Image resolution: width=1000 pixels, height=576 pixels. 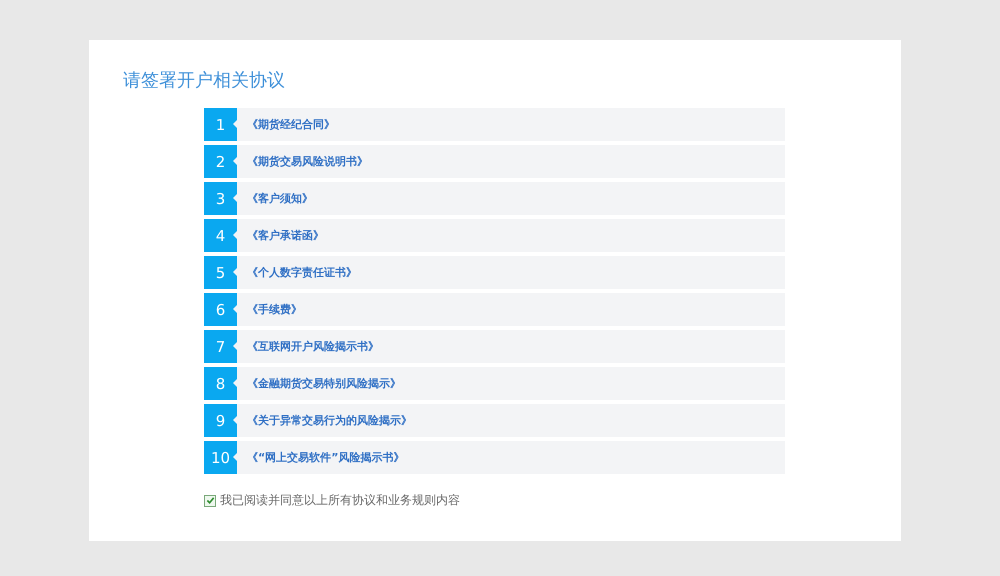 What do you see at coordinates (494, 383) in the screenshot?
I see `agreement-item: 8 《金融期货交易特别风险揭示》` at bounding box center [494, 383].